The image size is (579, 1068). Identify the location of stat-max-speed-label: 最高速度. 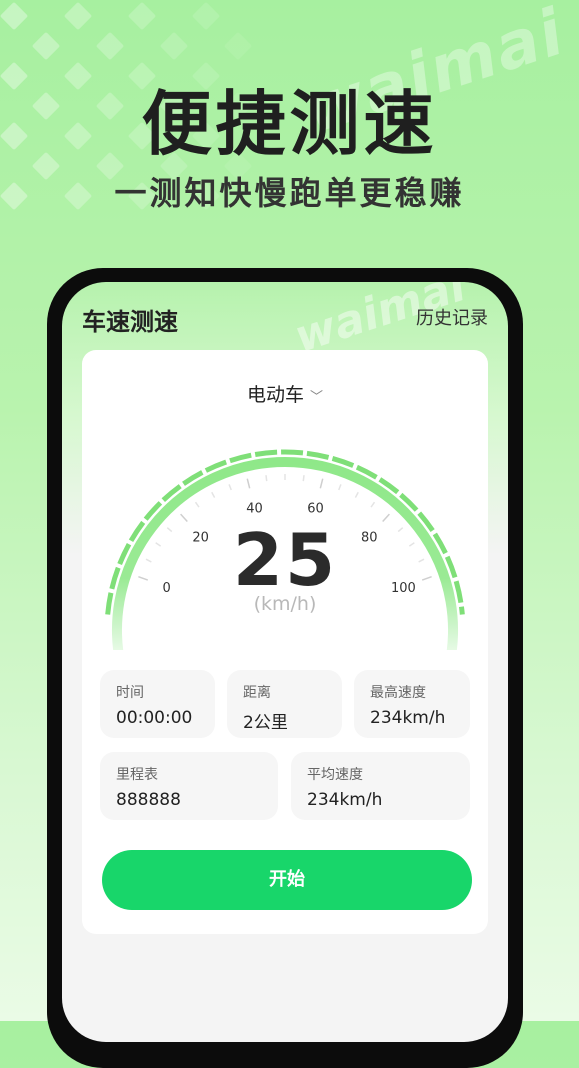
(398, 693).